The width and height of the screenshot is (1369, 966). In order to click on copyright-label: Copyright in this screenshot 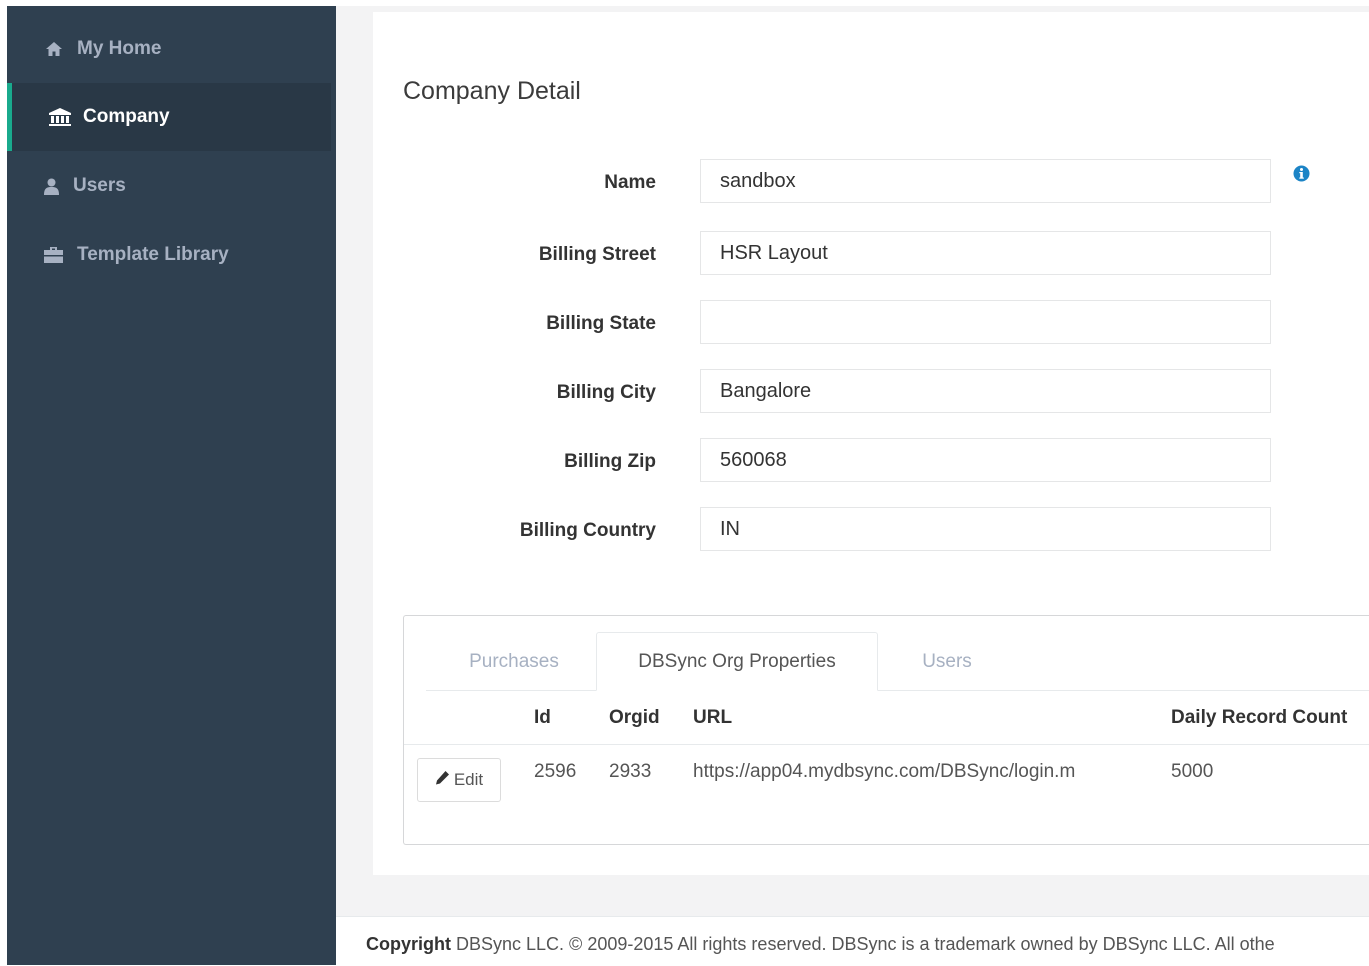, I will do `click(408, 944)`.